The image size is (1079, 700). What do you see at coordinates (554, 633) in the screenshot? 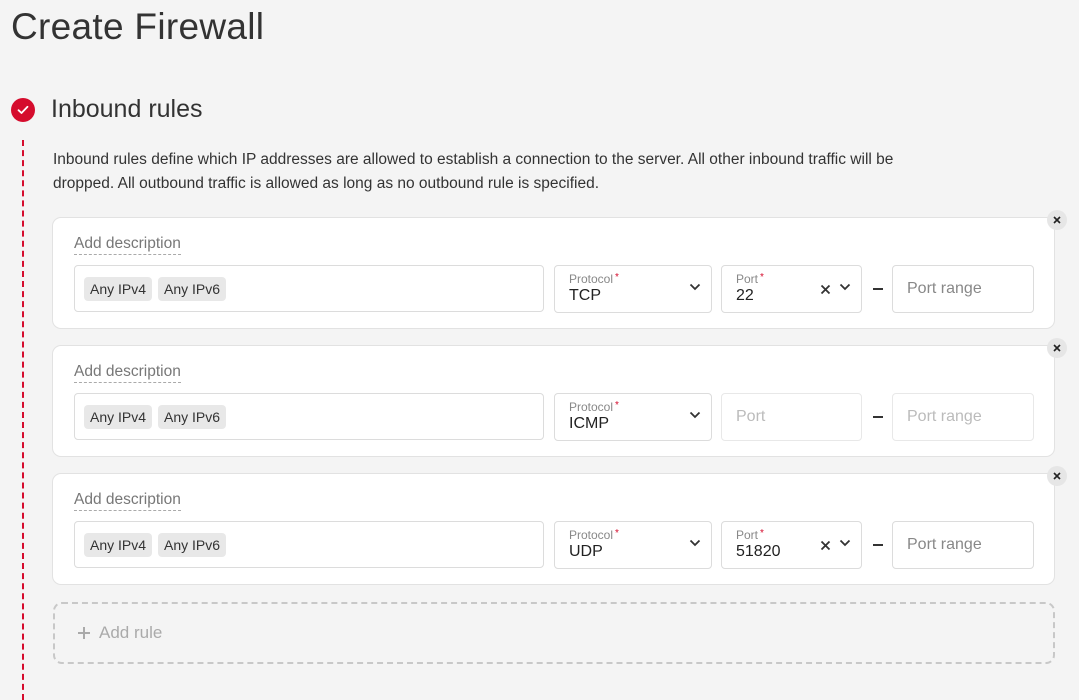
I see `add-rule-button: Add rule` at bounding box center [554, 633].